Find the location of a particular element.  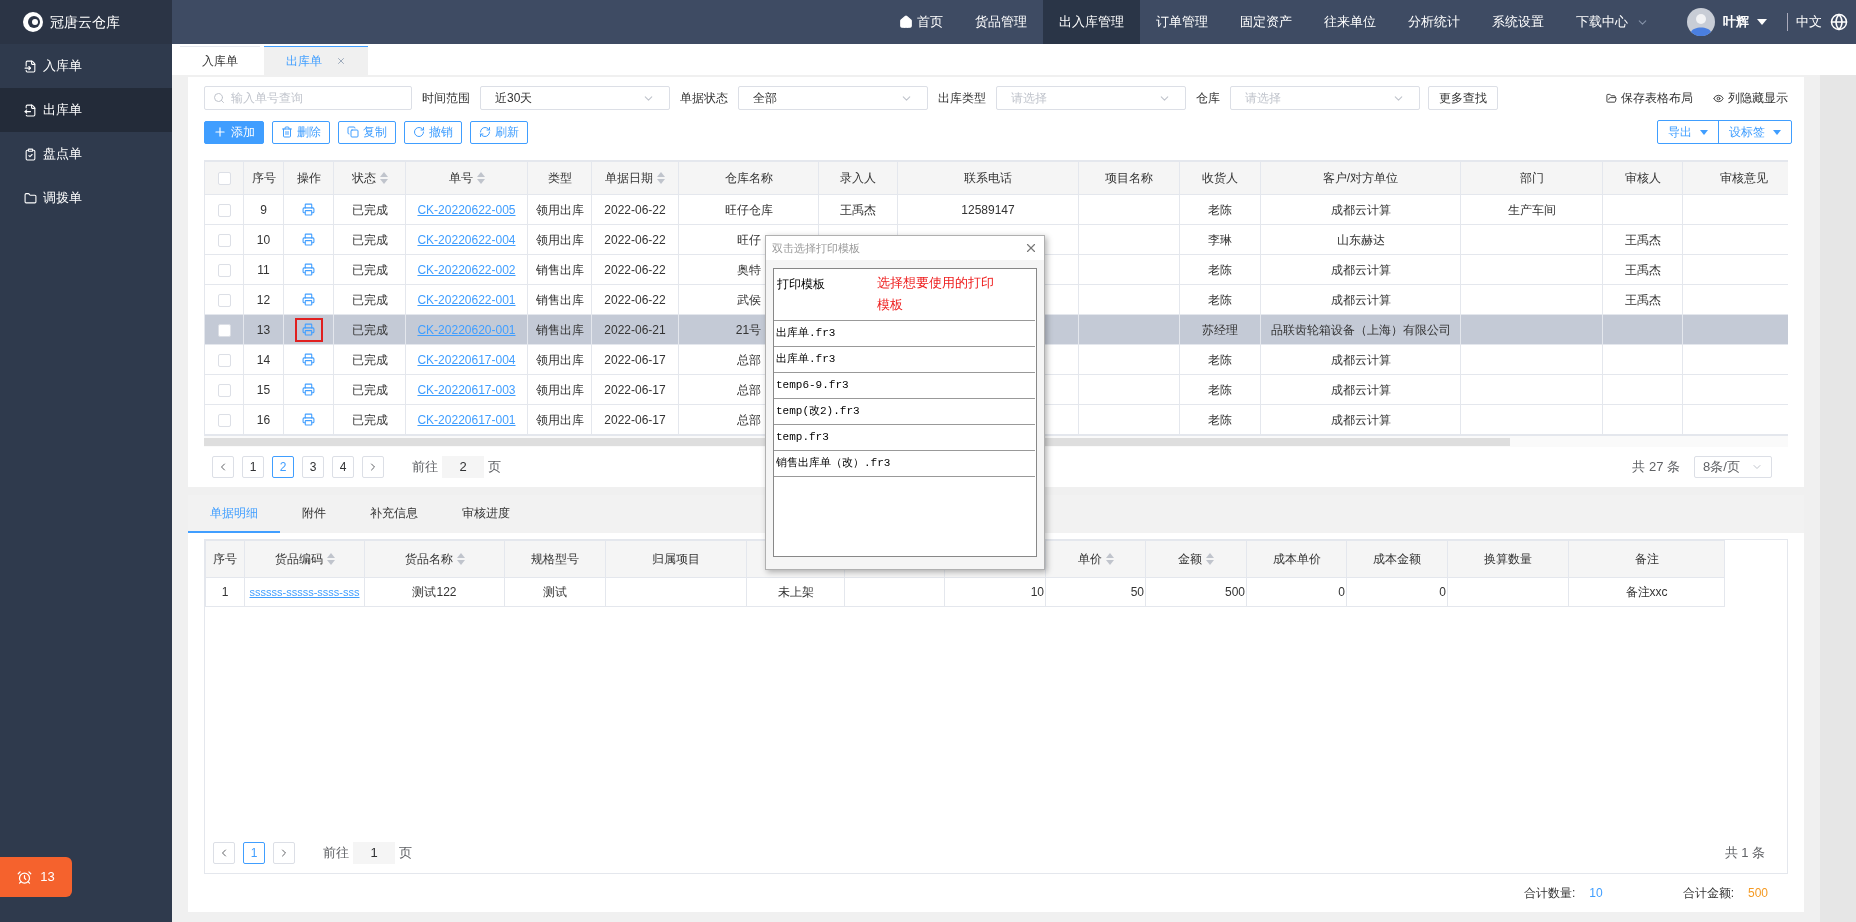

table-cell: 奥特 is located at coordinates (748, 269).